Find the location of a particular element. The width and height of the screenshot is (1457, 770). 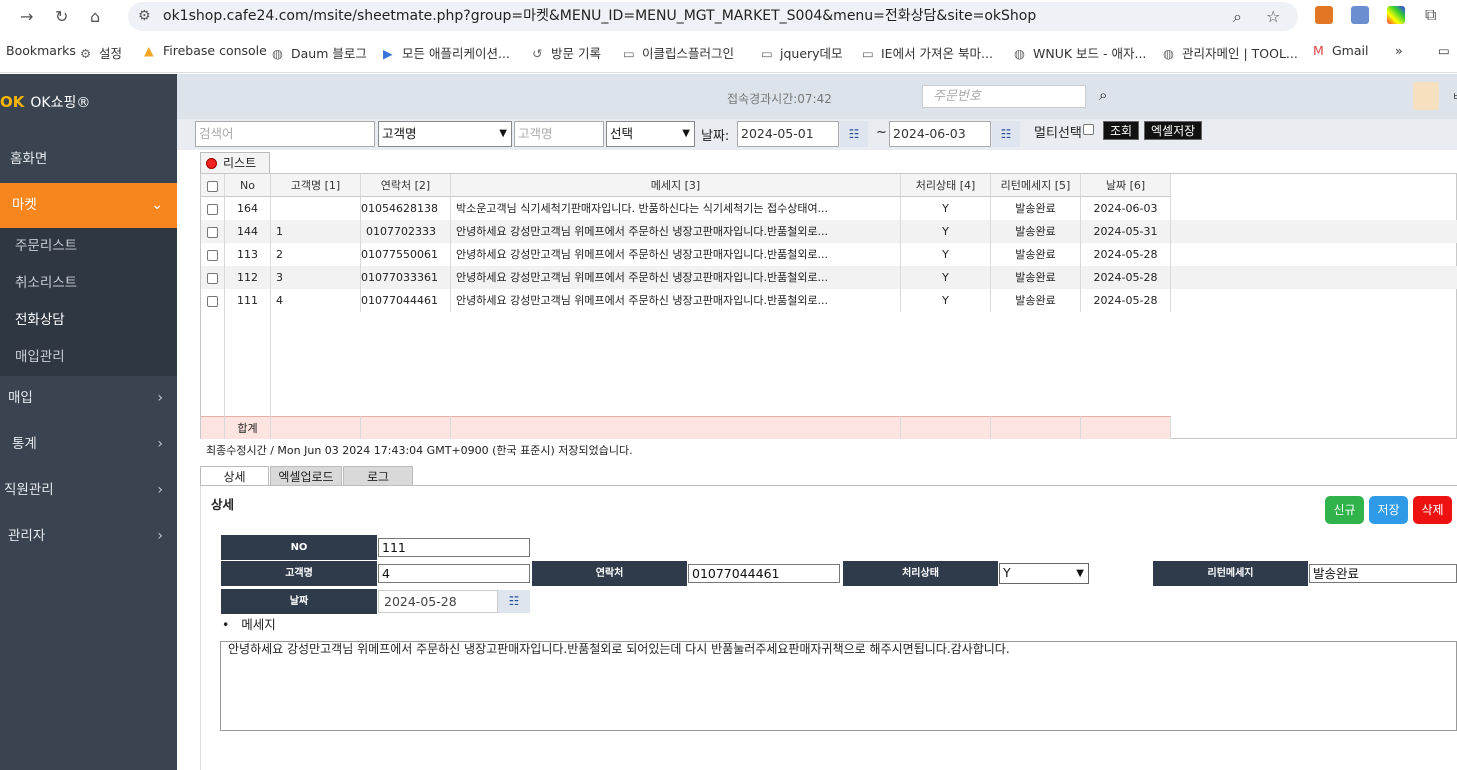

cell-date: 2024-05-28 is located at coordinates (1126, 254).